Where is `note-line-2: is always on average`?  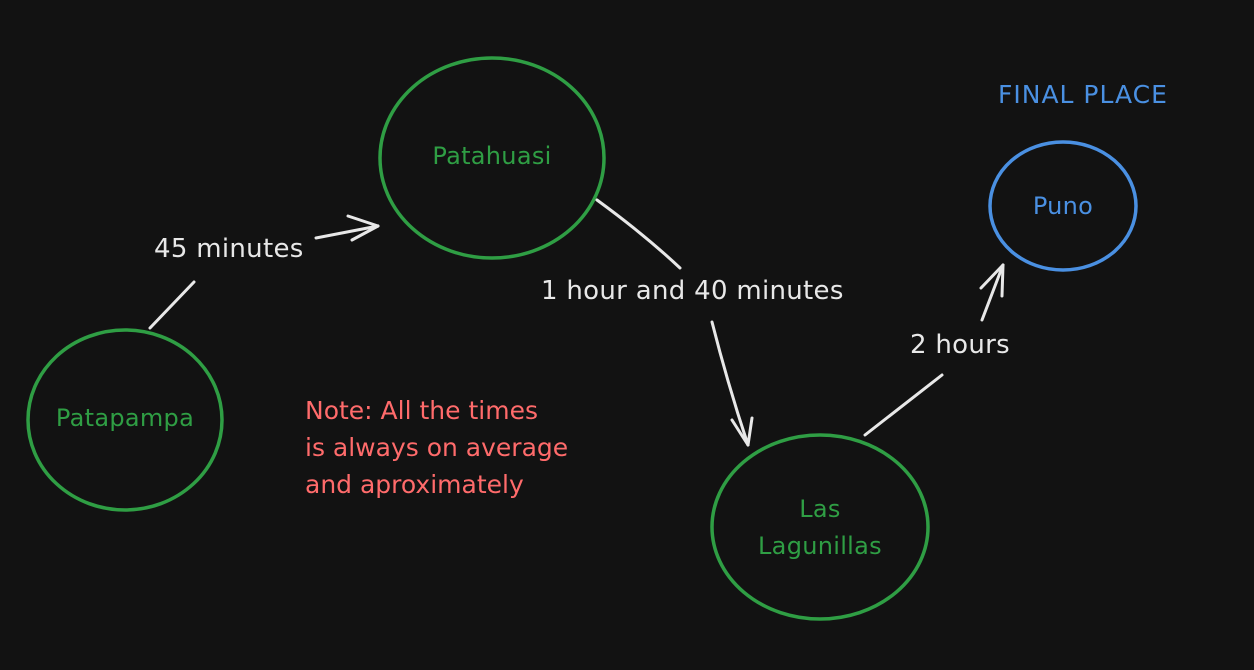
note-line-2: is always on average is located at coordinates (437, 447).